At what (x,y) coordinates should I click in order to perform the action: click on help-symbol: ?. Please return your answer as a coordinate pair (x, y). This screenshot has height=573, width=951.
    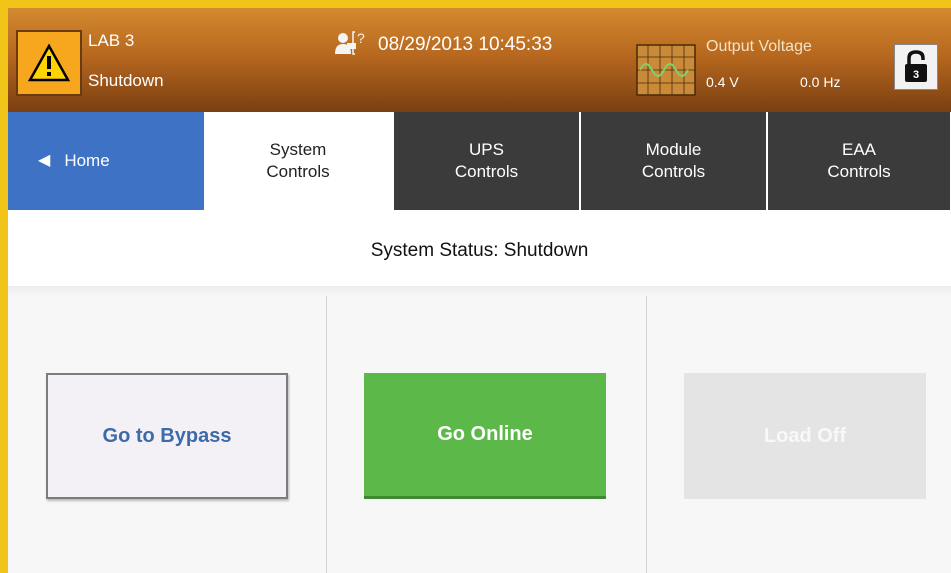
    Looking at the image, I should click on (361, 38).